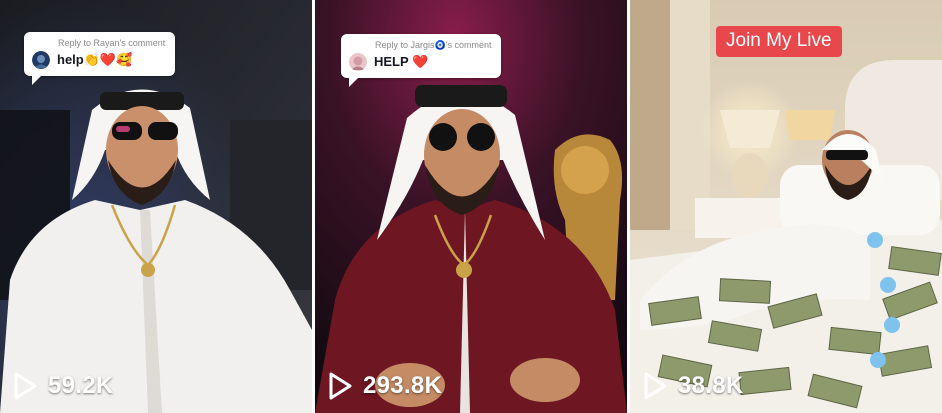  I want to click on view-counter: 59.2K, so click(63, 386).